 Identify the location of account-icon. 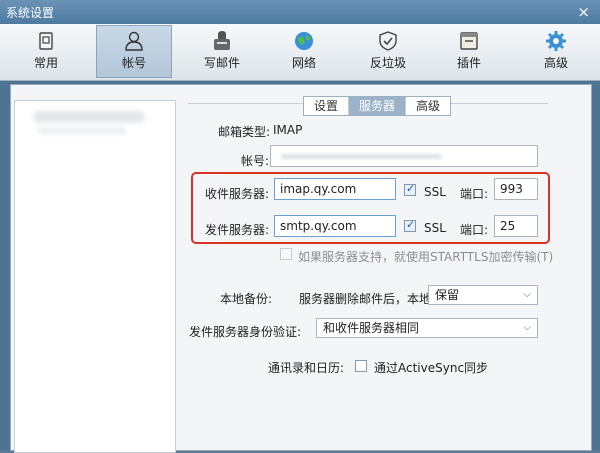
(134, 41).